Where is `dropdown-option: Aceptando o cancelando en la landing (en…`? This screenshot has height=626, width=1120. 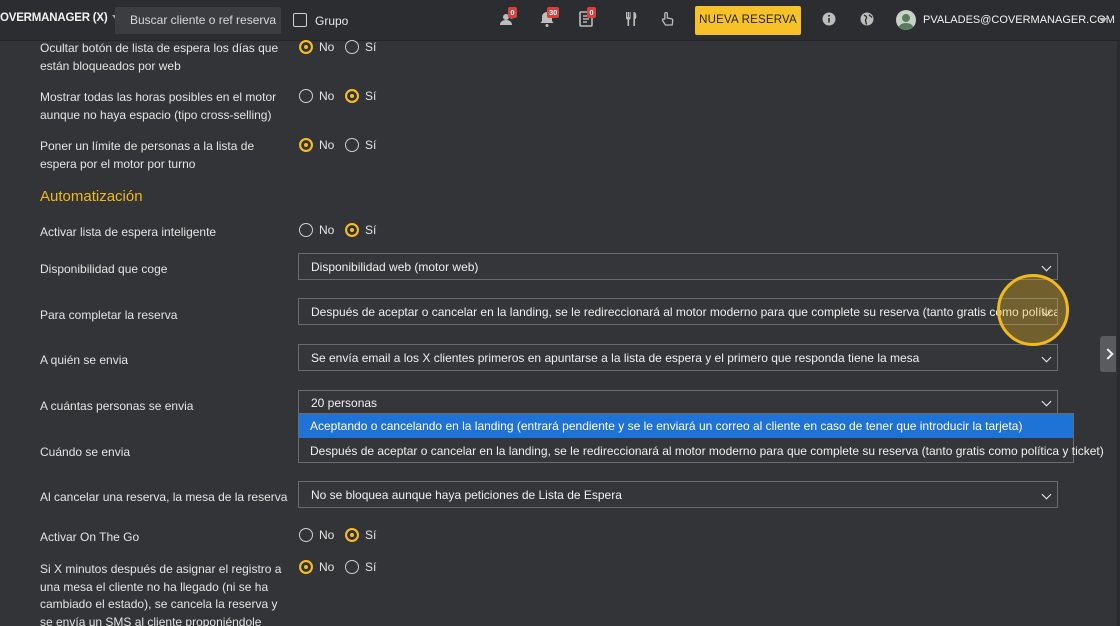
dropdown-option: Aceptando o cancelando en la landing (en… is located at coordinates (686, 426).